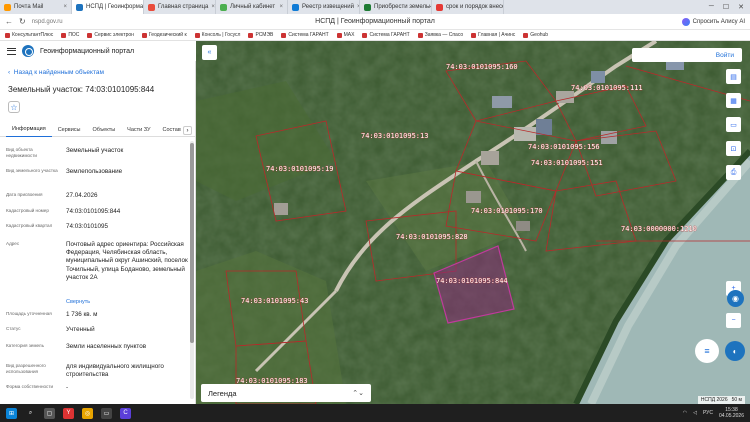  I want to click on browser-tab: НСПД | Геоинформационный п×, so click(108, 7).